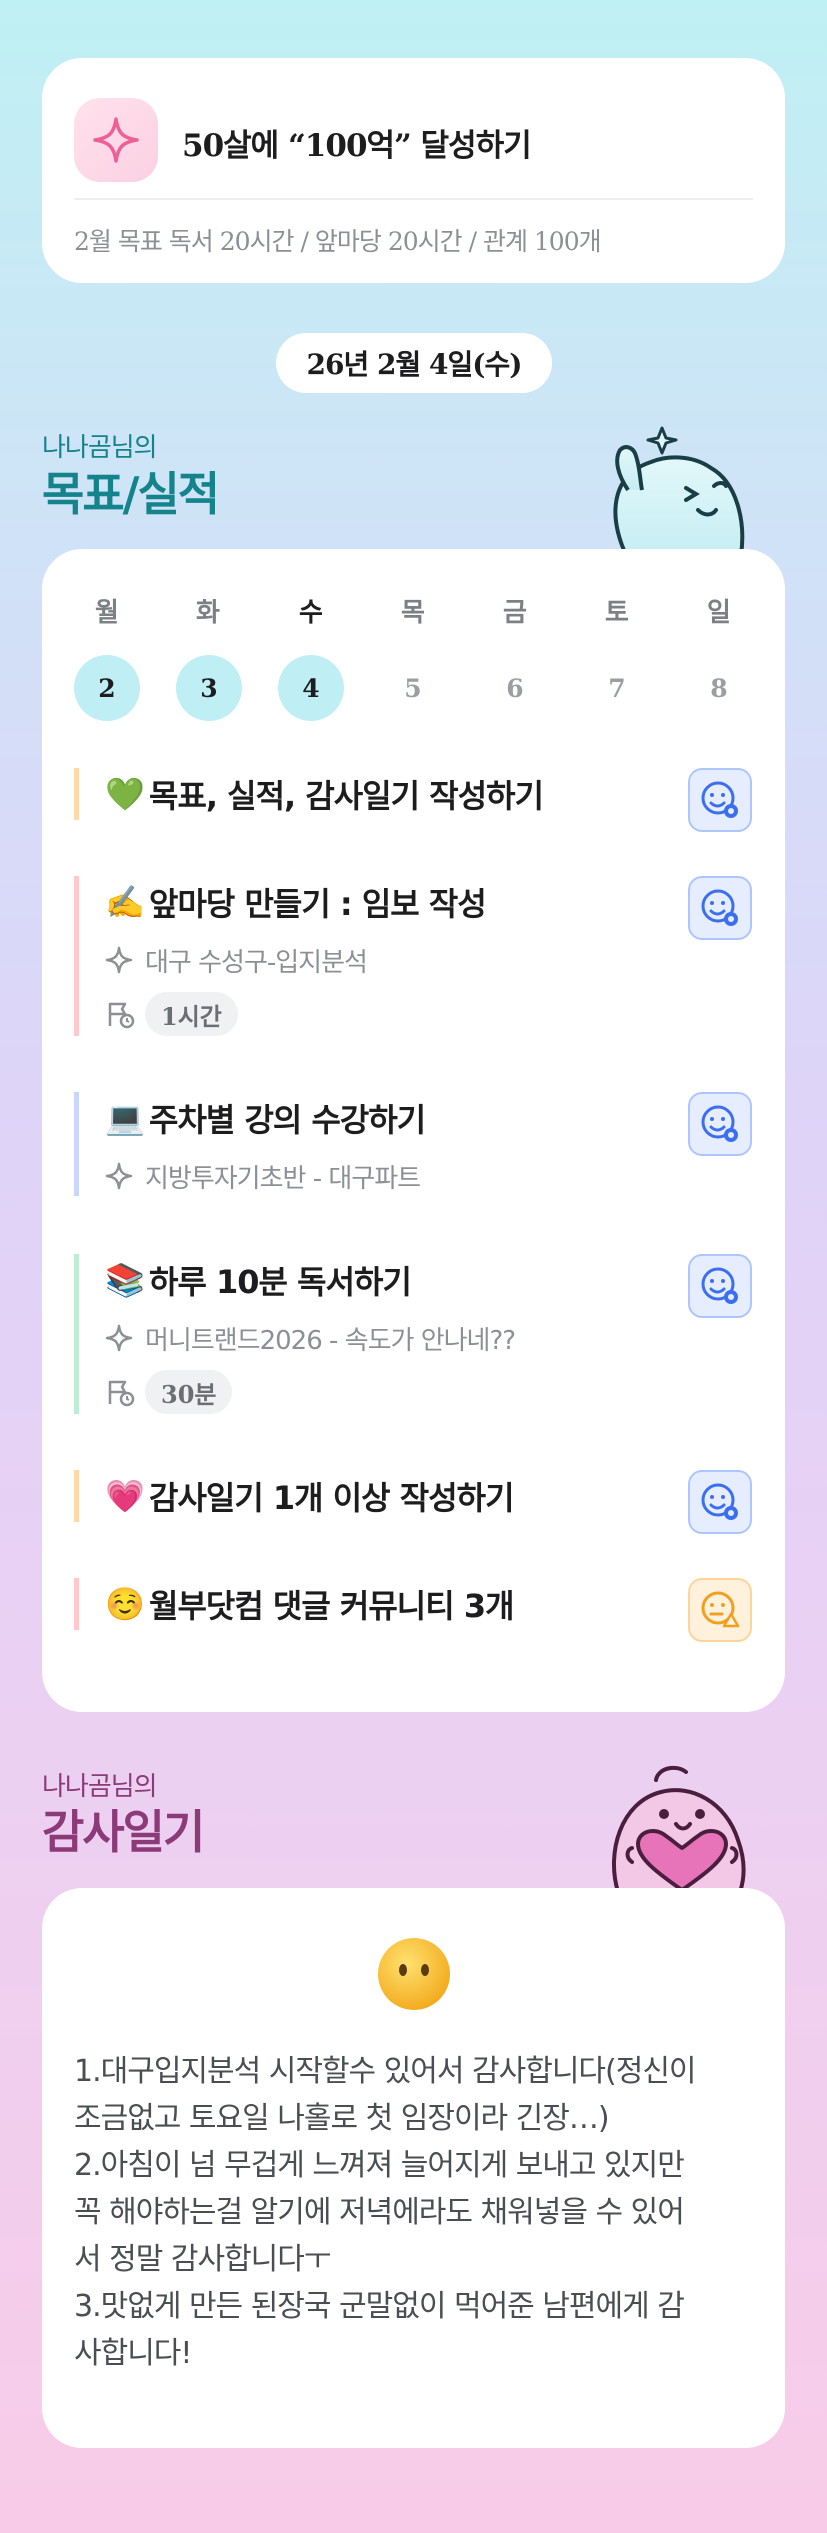 The image size is (827, 2533). I want to click on task-title: 주차별 강의 수강하기, so click(287, 1120).